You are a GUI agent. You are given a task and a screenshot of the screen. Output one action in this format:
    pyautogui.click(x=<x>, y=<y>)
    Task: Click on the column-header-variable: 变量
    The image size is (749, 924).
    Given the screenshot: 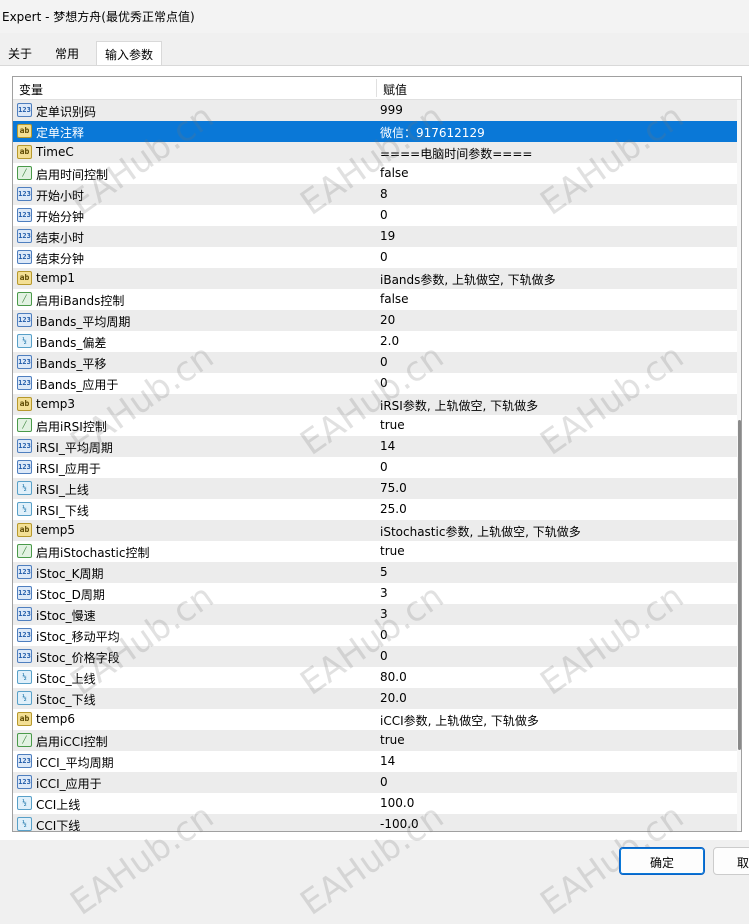 What is the action you would take?
    pyautogui.click(x=194, y=88)
    